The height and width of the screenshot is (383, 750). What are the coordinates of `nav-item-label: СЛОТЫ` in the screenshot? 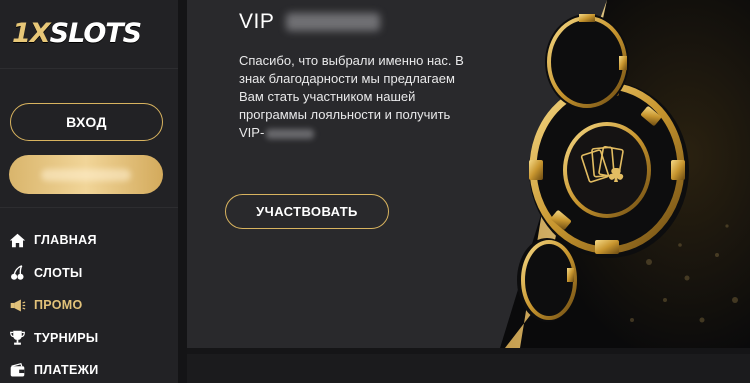 It's located at (58, 272).